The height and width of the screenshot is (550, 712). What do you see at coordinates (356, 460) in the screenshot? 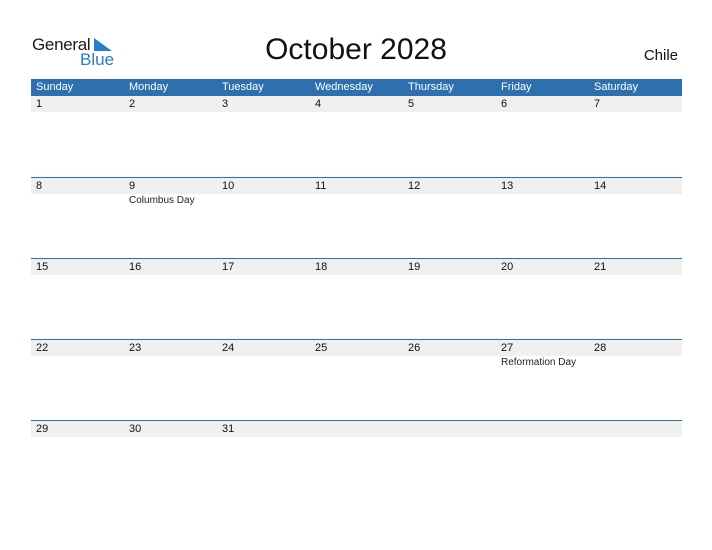
I see `week-row: 29 30 31` at bounding box center [356, 460].